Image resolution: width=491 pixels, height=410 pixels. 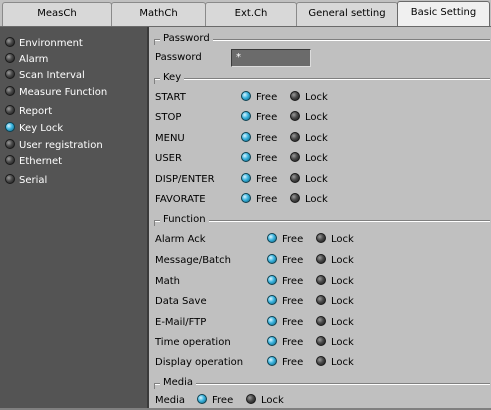 What do you see at coordinates (335, 323) in the screenshot?
I see `function-email-ftp-lock-radio: Lock` at bounding box center [335, 323].